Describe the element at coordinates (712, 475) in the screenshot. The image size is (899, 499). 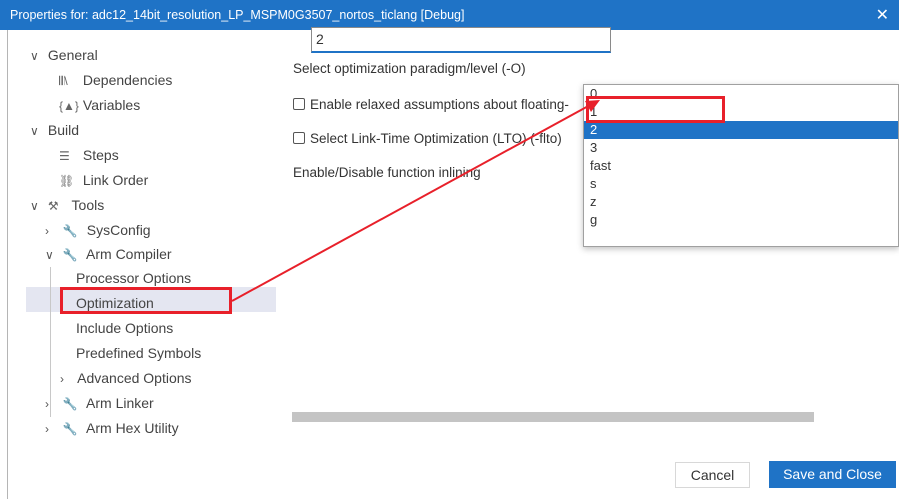
I see `cancel-button: Cancel` at that location.